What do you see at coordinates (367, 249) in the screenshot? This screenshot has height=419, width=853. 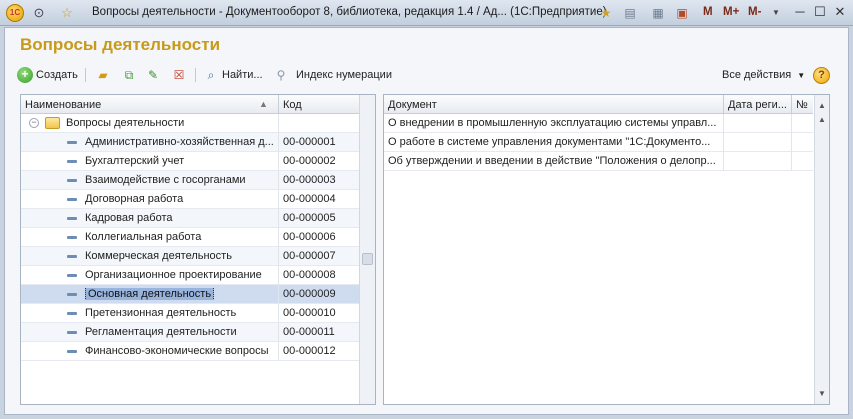 I see `tree-vertical-scrollbar` at bounding box center [367, 249].